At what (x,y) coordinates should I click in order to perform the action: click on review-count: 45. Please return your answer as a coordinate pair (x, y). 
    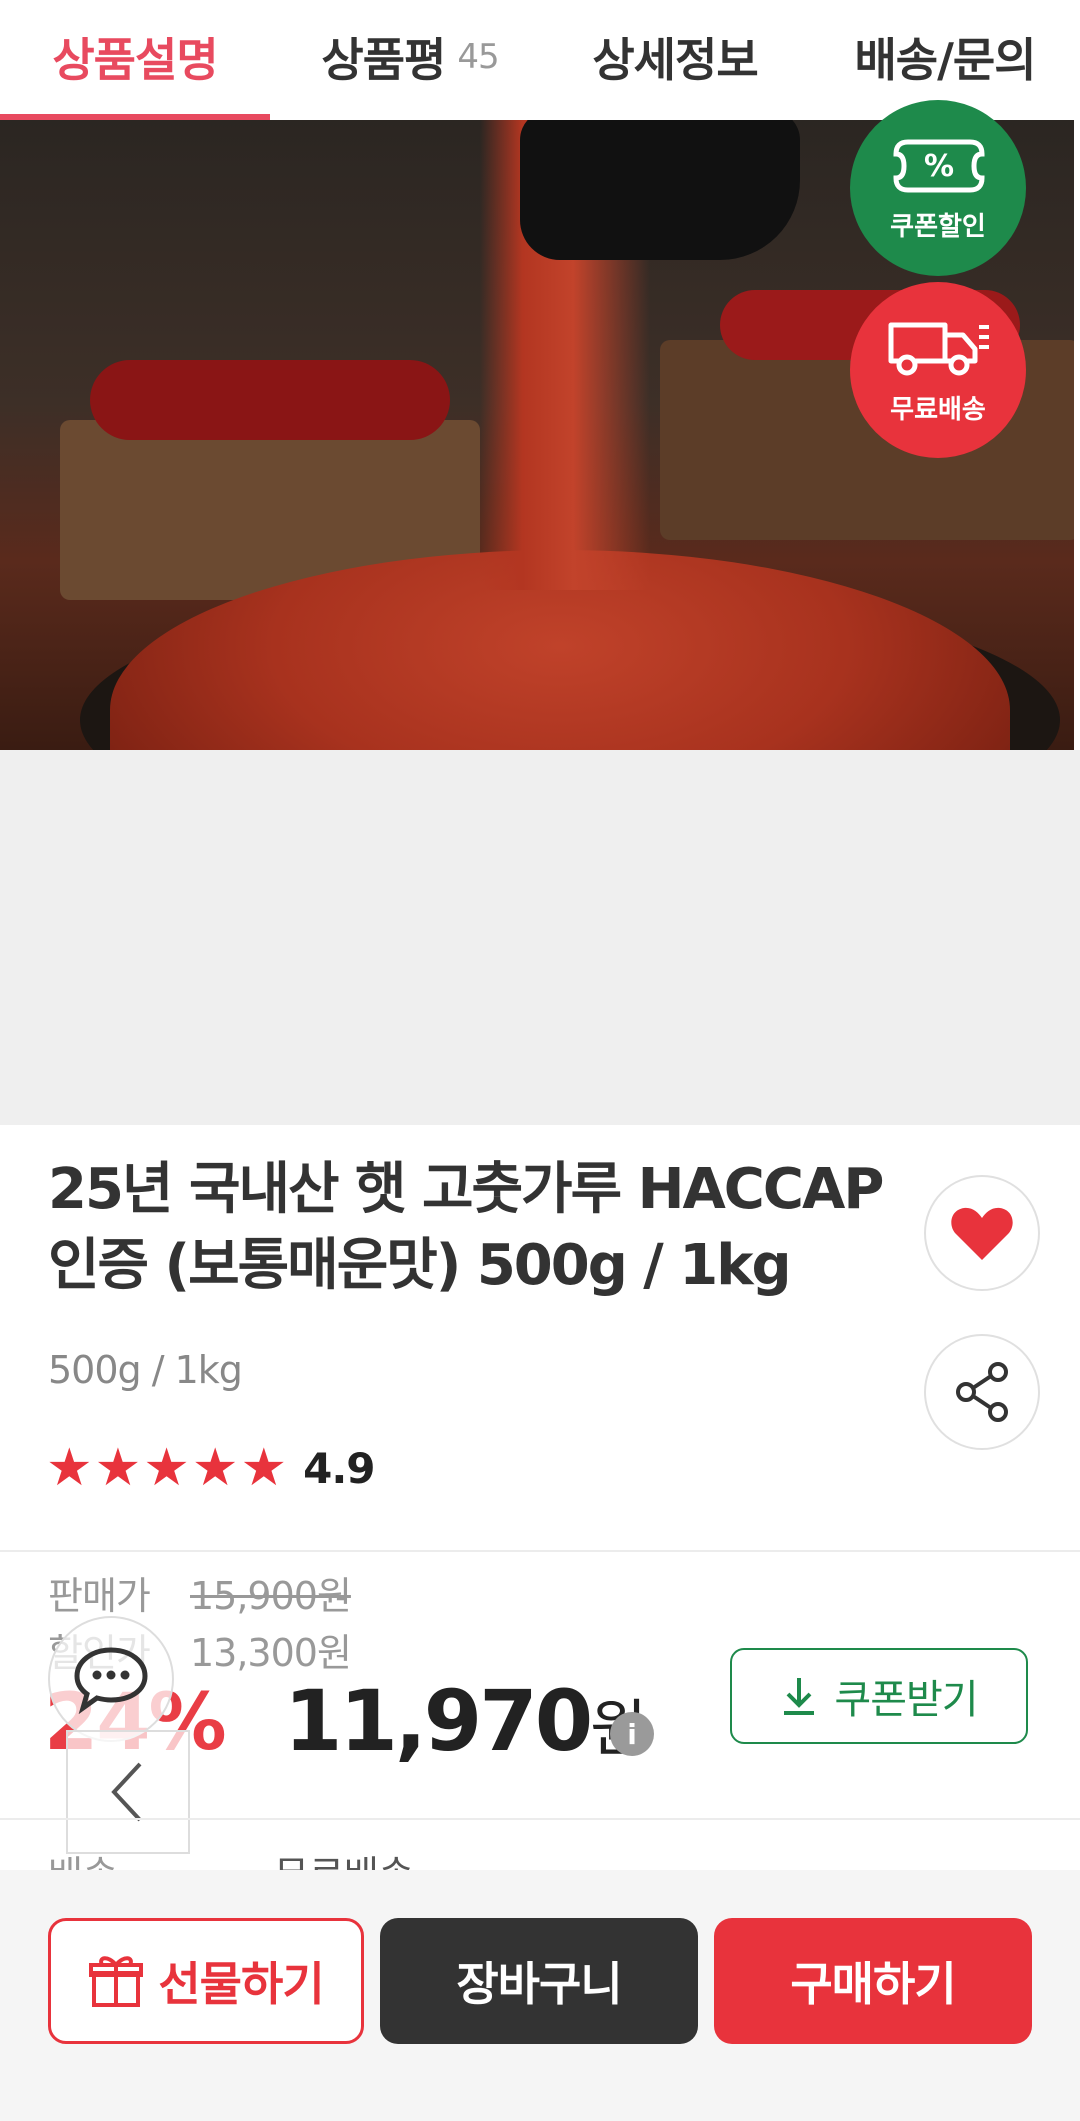
    Looking at the image, I should click on (478, 57).